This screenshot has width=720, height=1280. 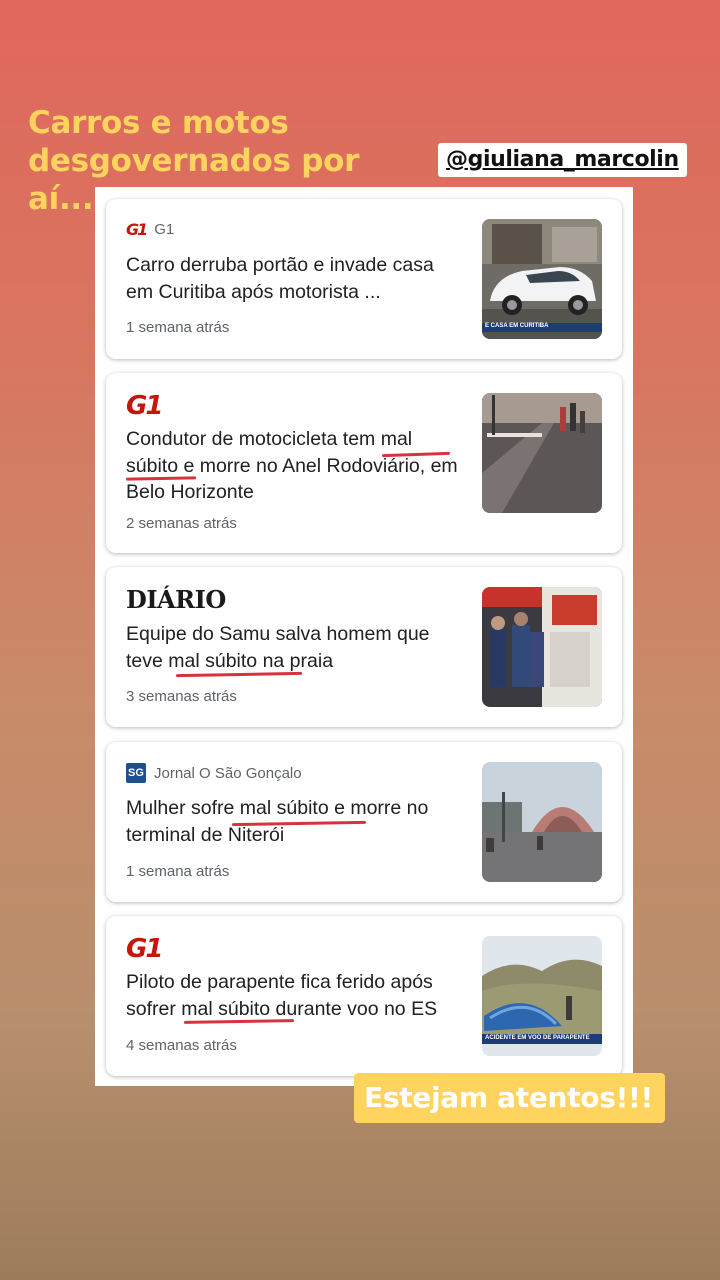 What do you see at coordinates (537, 1038) in the screenshot?
I see `thumb-caption: ACIDENTE EM VOO DE PARAPENTE` at bounding box center [537, 1038].